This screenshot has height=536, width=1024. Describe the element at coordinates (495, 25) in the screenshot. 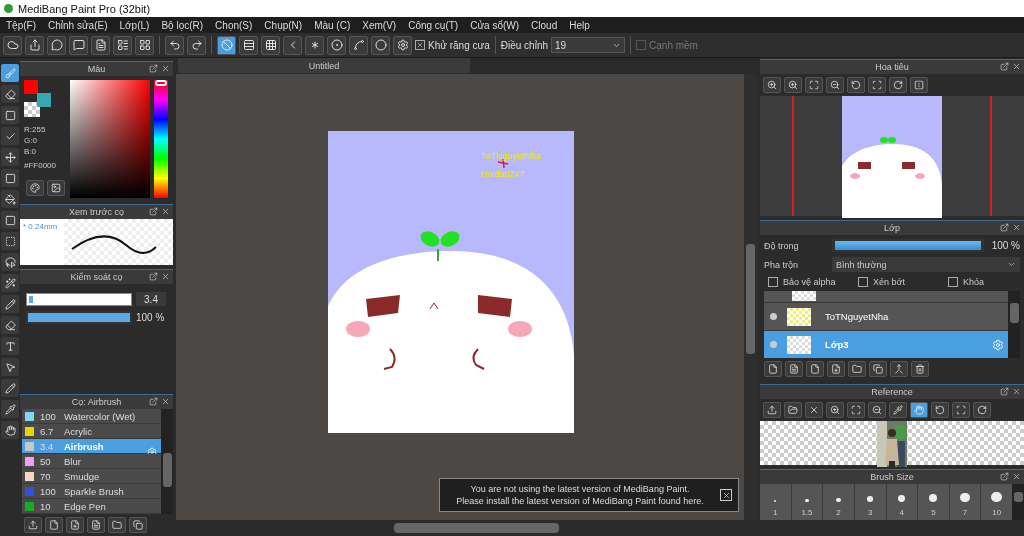

I see `menu-item: Cửa sổ(W)` at that location.